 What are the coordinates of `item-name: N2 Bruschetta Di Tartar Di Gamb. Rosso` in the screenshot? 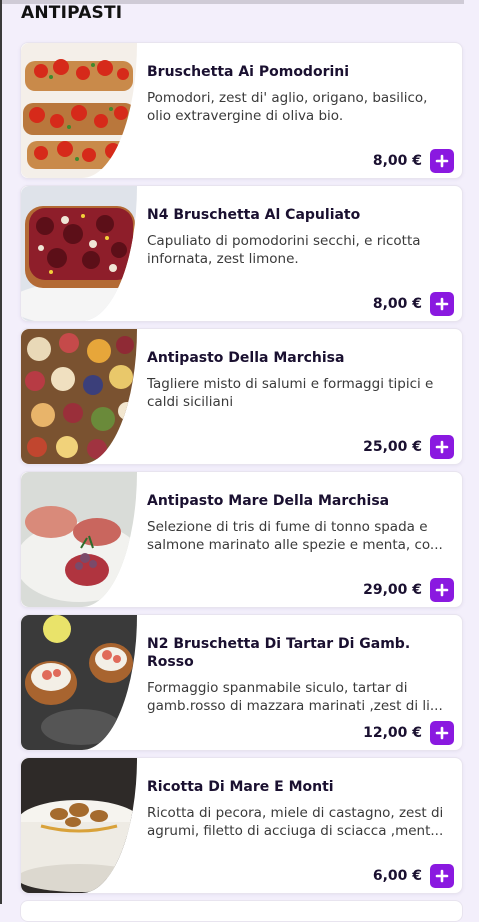 It's located at (279, 653).